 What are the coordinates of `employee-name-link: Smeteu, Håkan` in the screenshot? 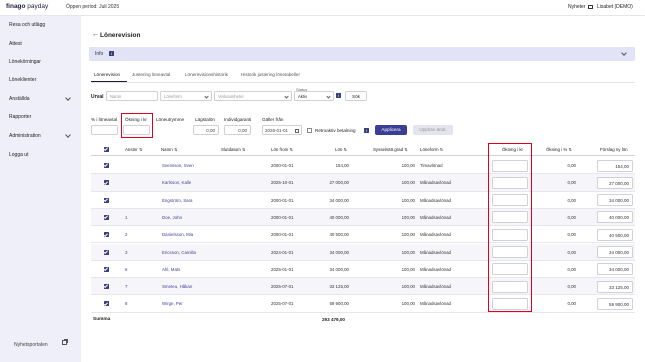 It's located at (177, 286).